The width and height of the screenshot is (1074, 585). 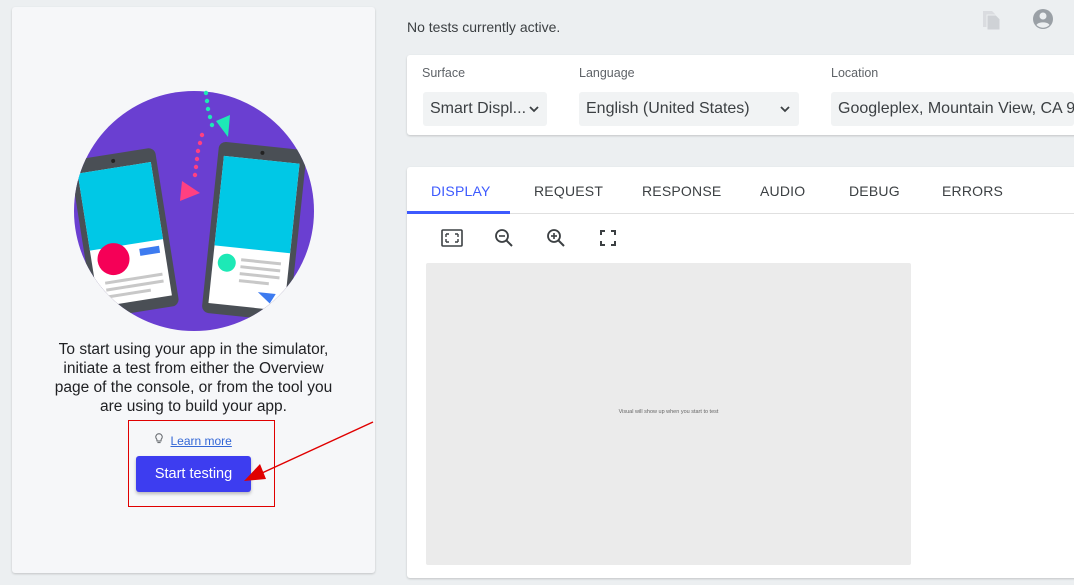 What do you see at coordinates (568, 191) in the screenshot?
I see `tab-request: REQUEST` at bounding box center [568, 191].